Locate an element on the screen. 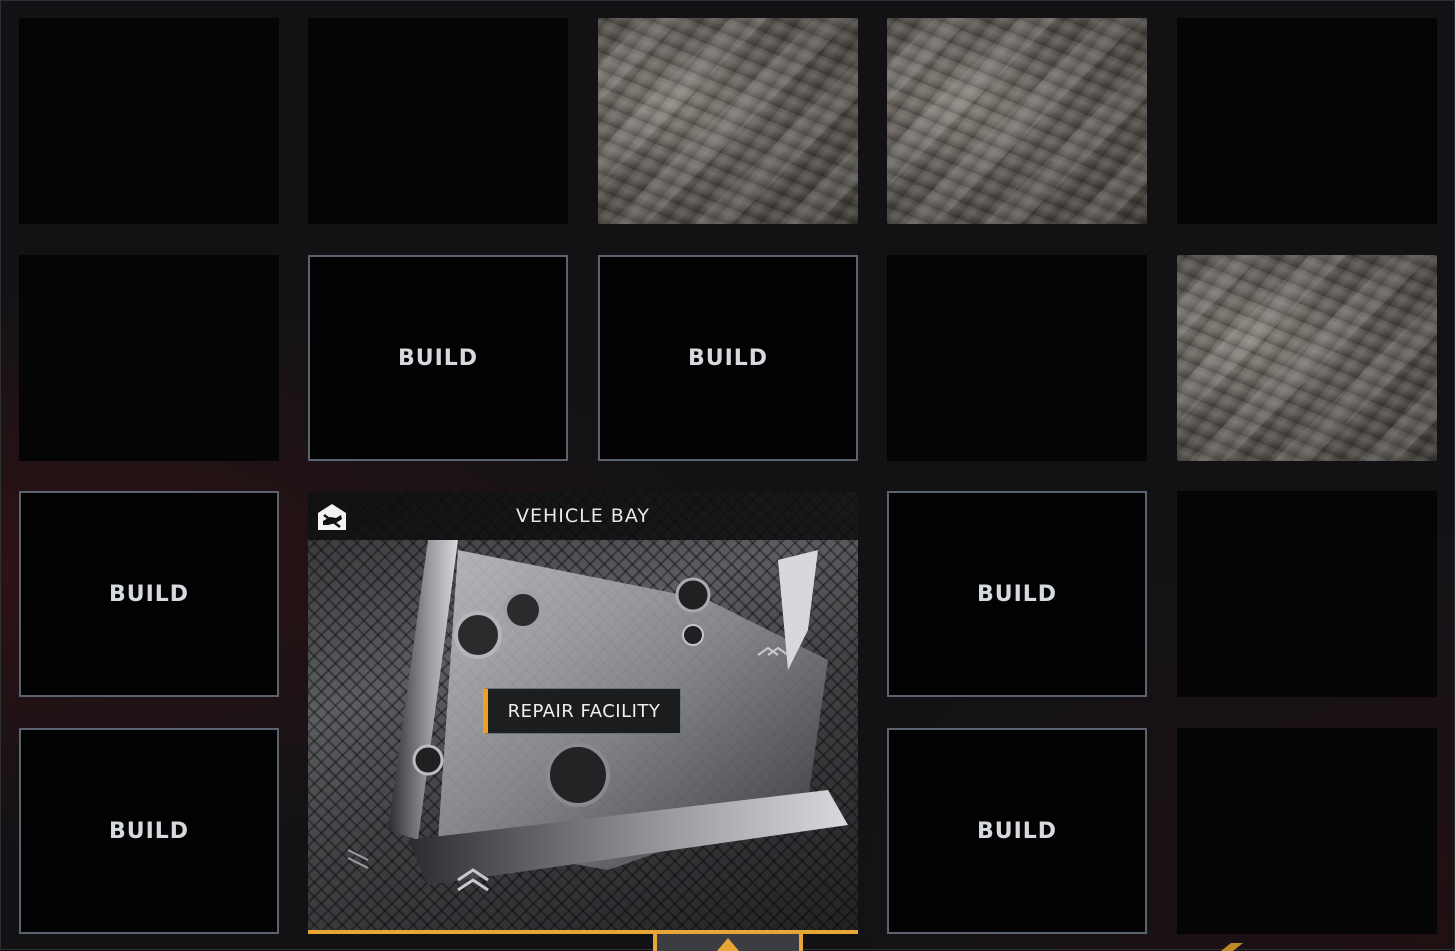  repair-facility-label: REPAIR FACILITY is located at coordinates (582, 711).